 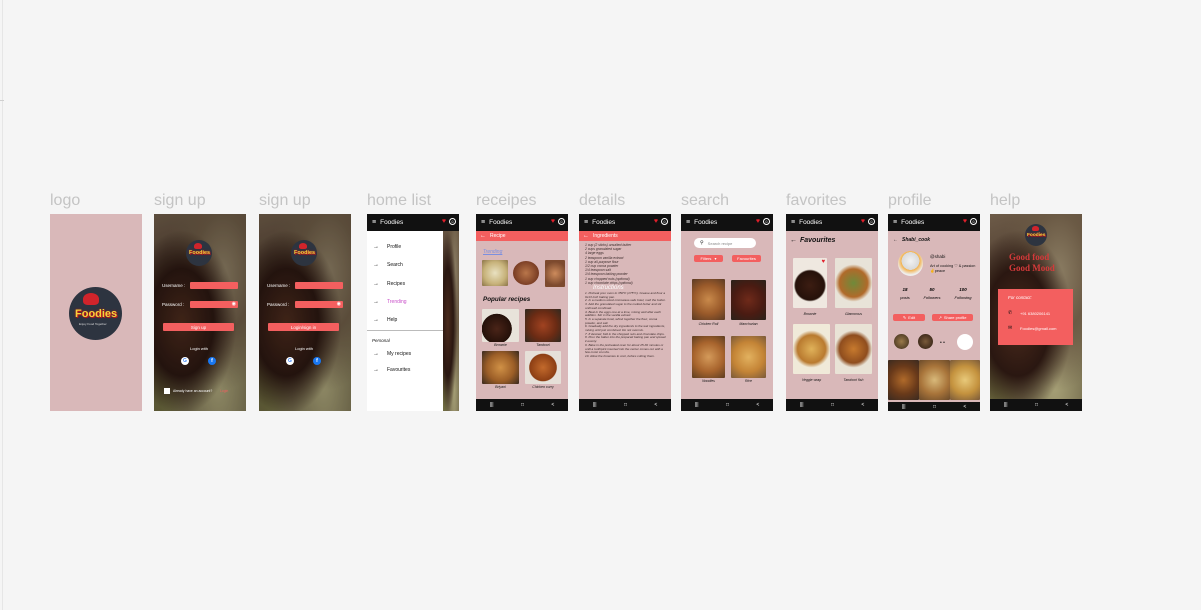 I want to click on signup-button: Sign up, so click(x=198, y=327).